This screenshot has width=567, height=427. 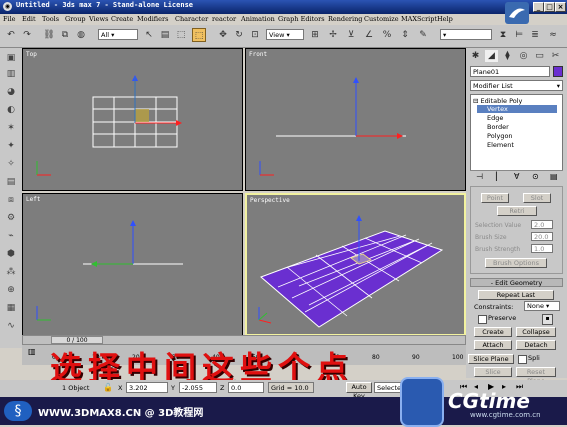 I want to click on compound-icon: ⊕, so click(x=11, y=290).